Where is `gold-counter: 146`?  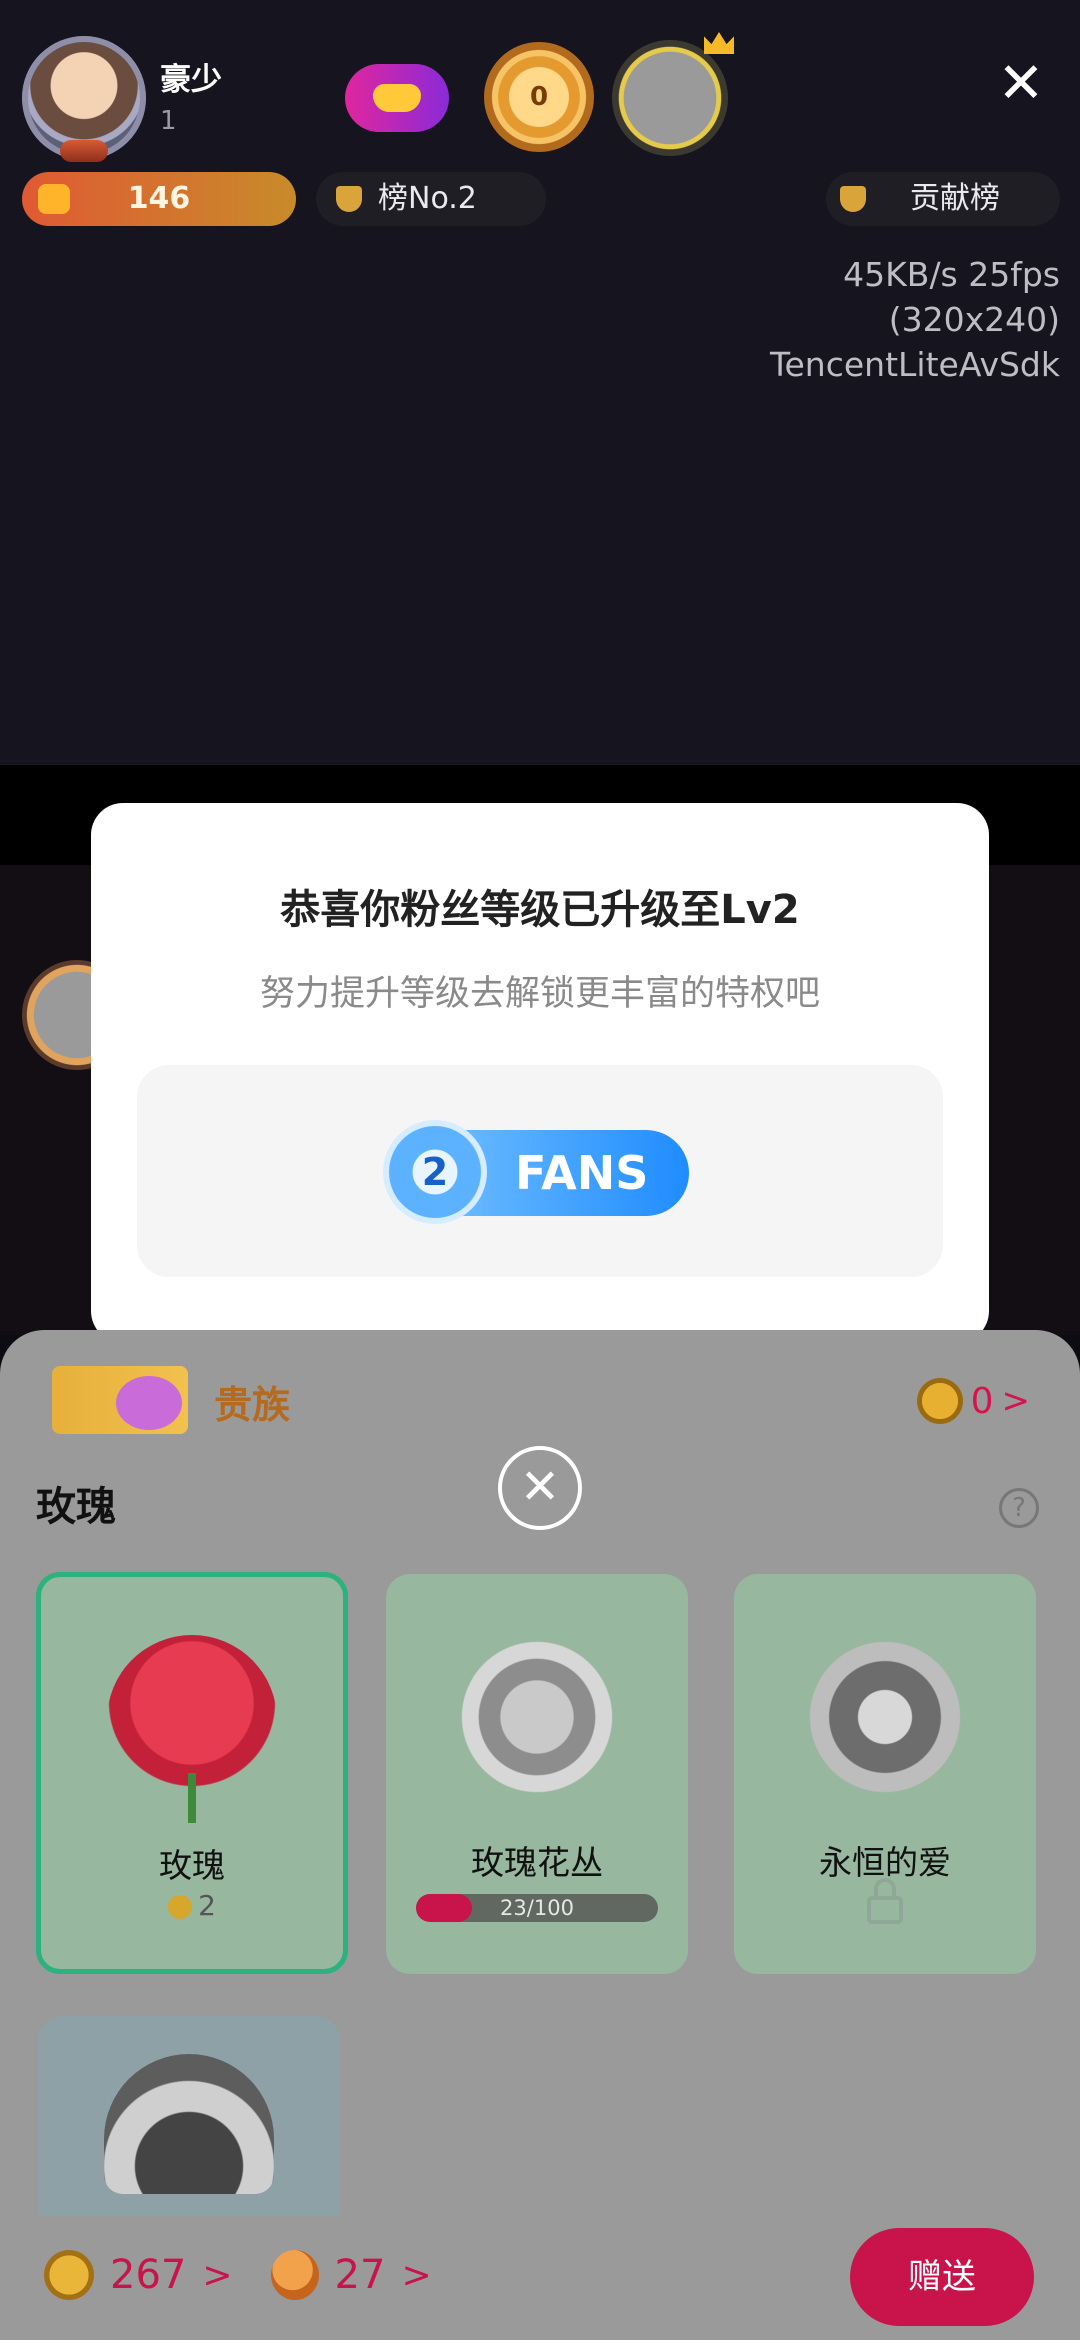
gold-counter: 146 is located at coordinates (159, 199).